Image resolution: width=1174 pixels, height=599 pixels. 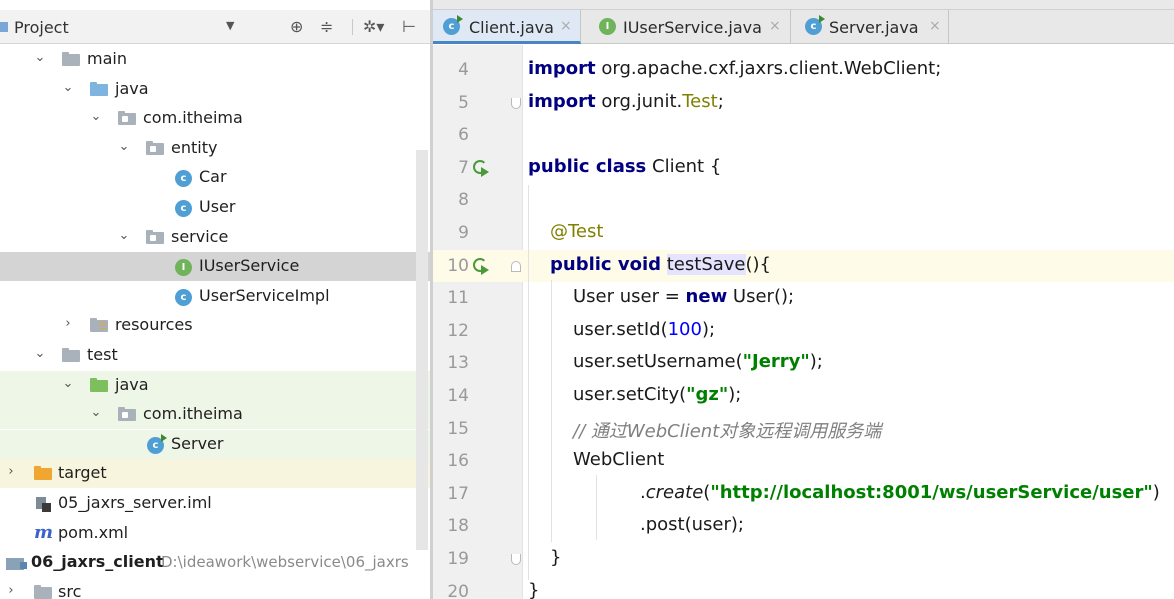 What do you see at coordinates (215, 296) in the screenshot?
I see `tree-item-class-userserviceimpl: c UserServiceImpl` at bounding box center [215, 296].